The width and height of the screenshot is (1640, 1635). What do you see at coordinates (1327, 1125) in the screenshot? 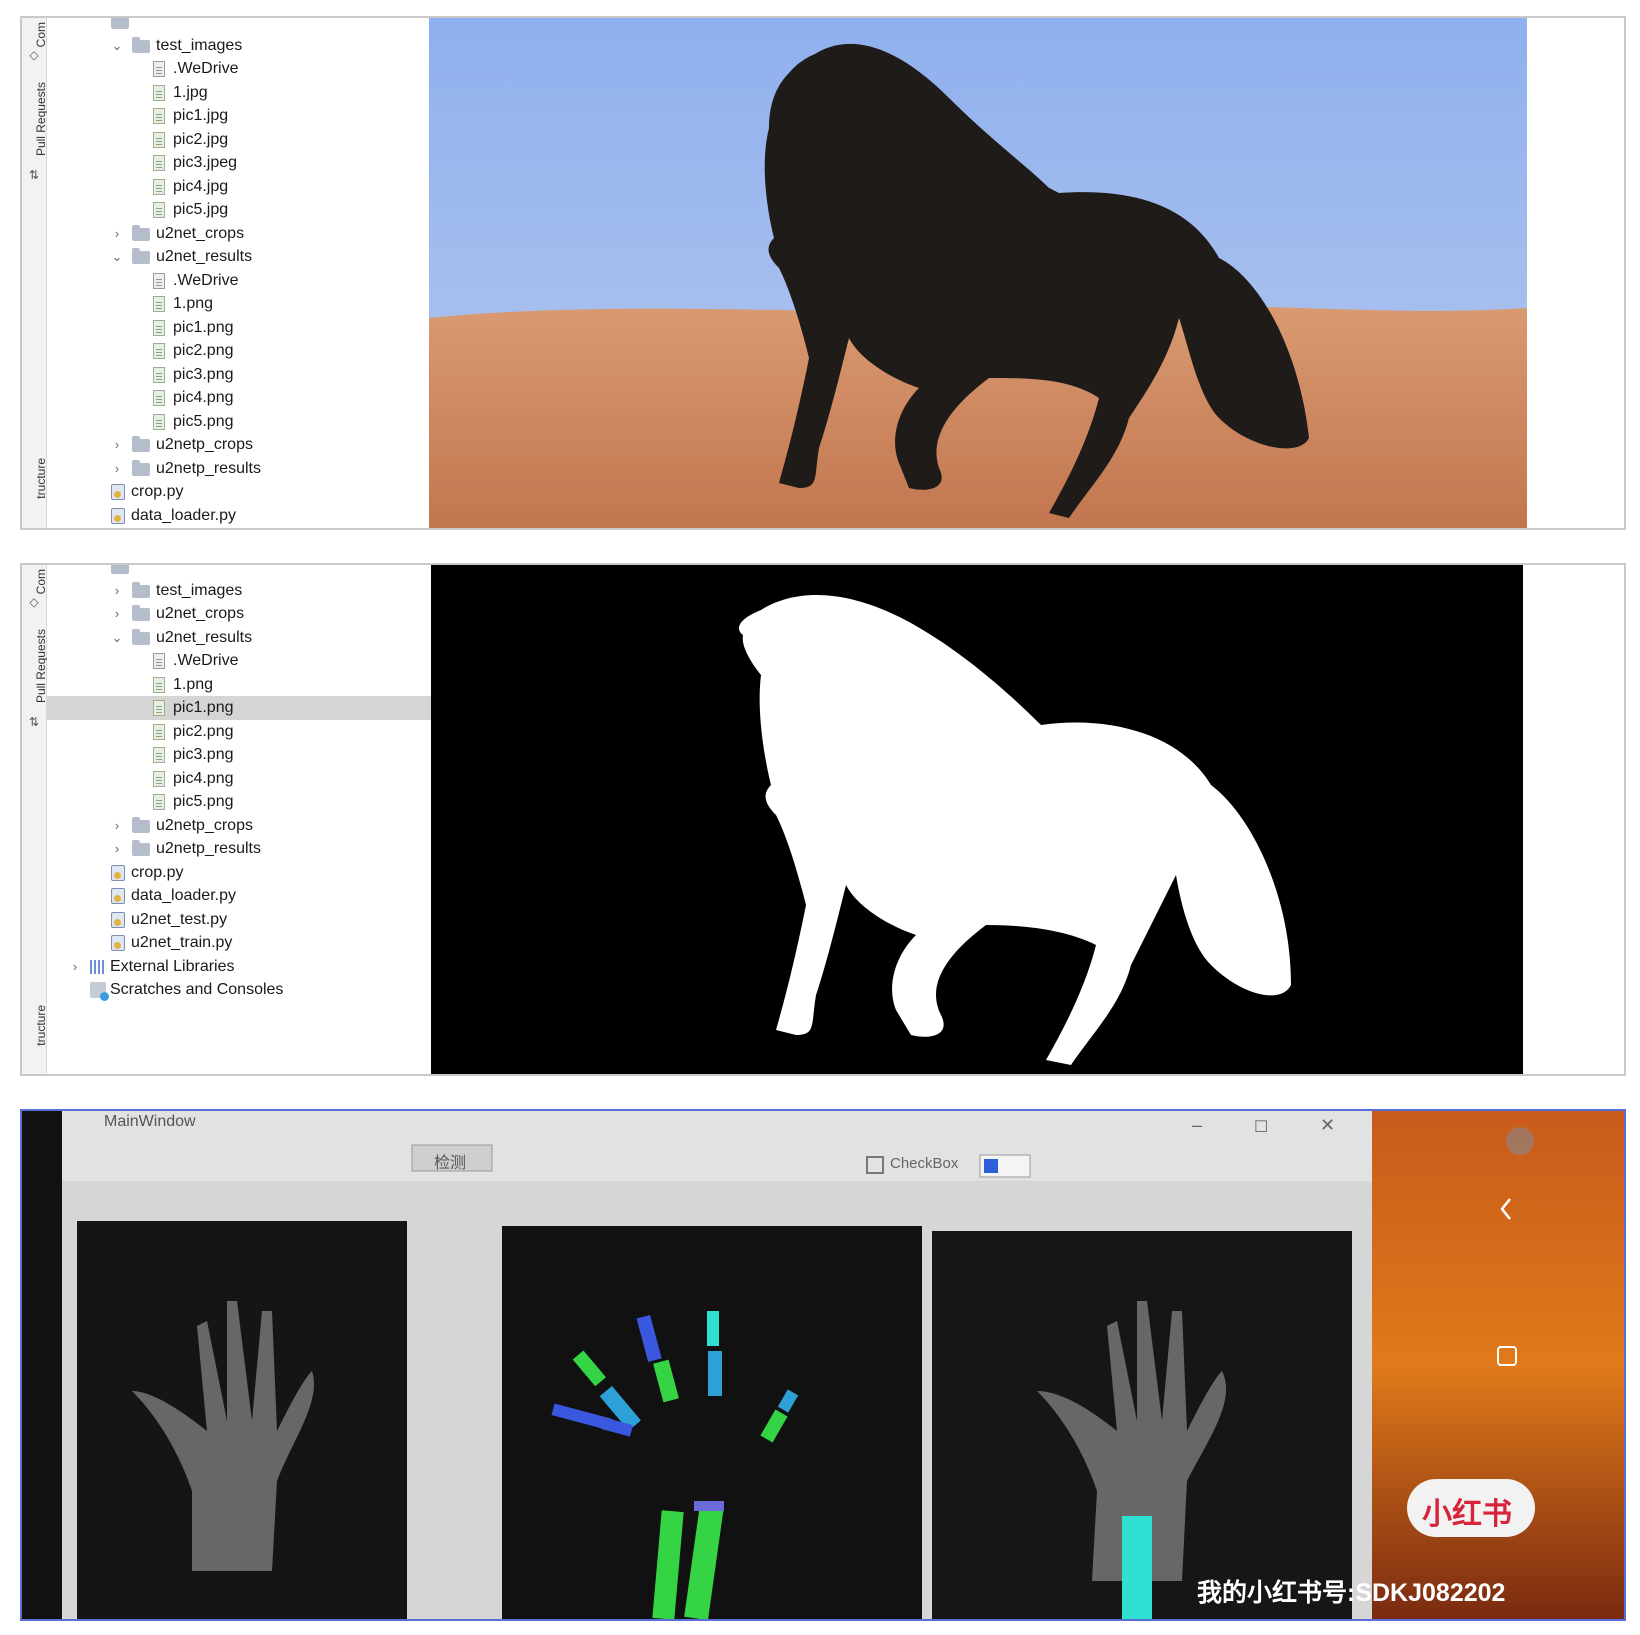
I see `window-close-button: ✕` at bounding box center [1327, 1125].